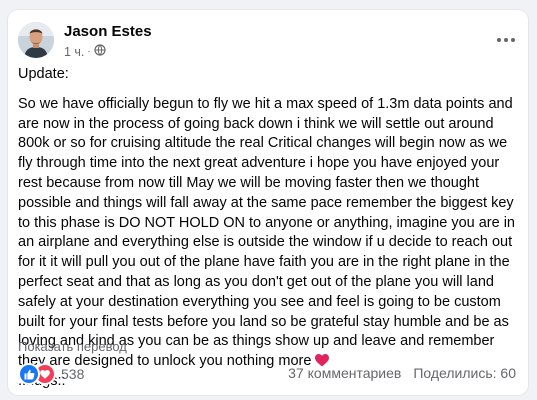 The height and width of the screenshot is (400, 537). What do you see at coordinates (85, 51) in the screenshot?
I see `post-meta: 1 ч. ·` at bounding box center [85, 51].